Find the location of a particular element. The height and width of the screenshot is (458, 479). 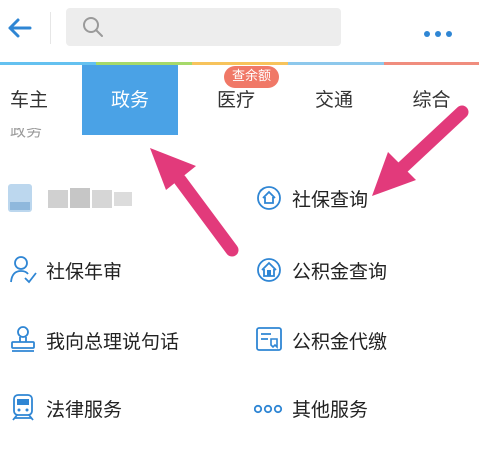

more-dots-icon is located at coordinates (444, 29).